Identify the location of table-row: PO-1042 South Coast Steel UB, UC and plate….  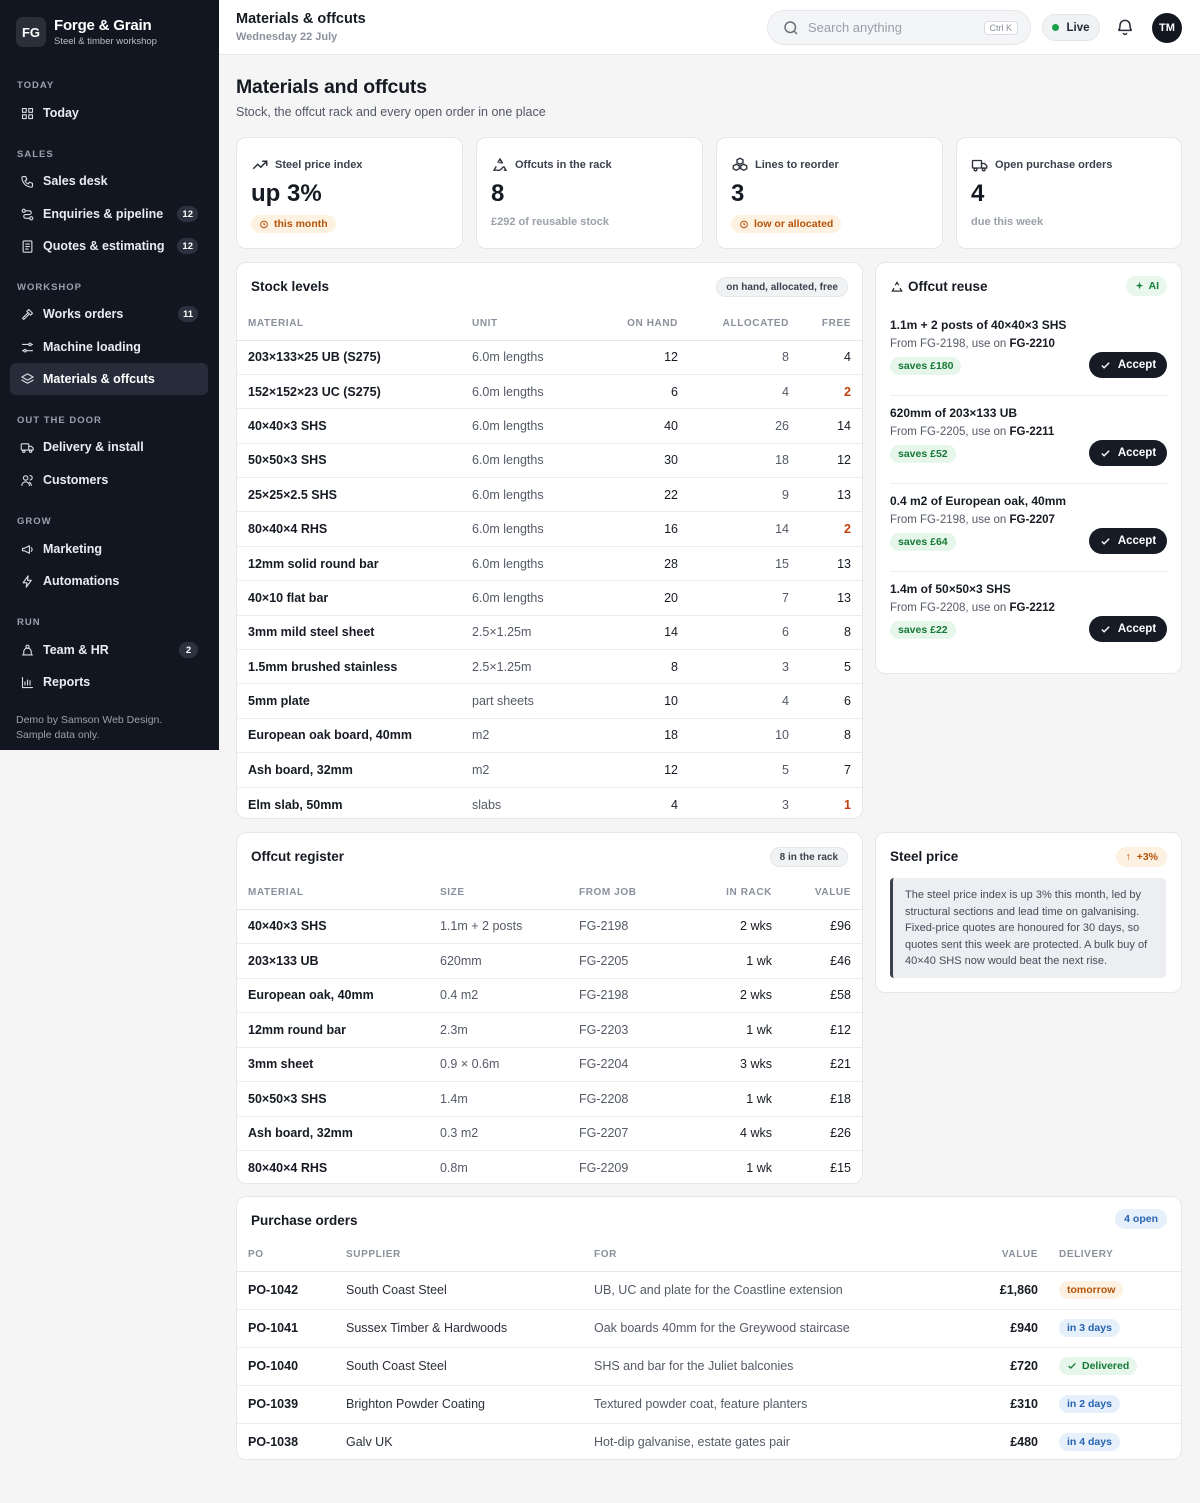
(709, 1290).